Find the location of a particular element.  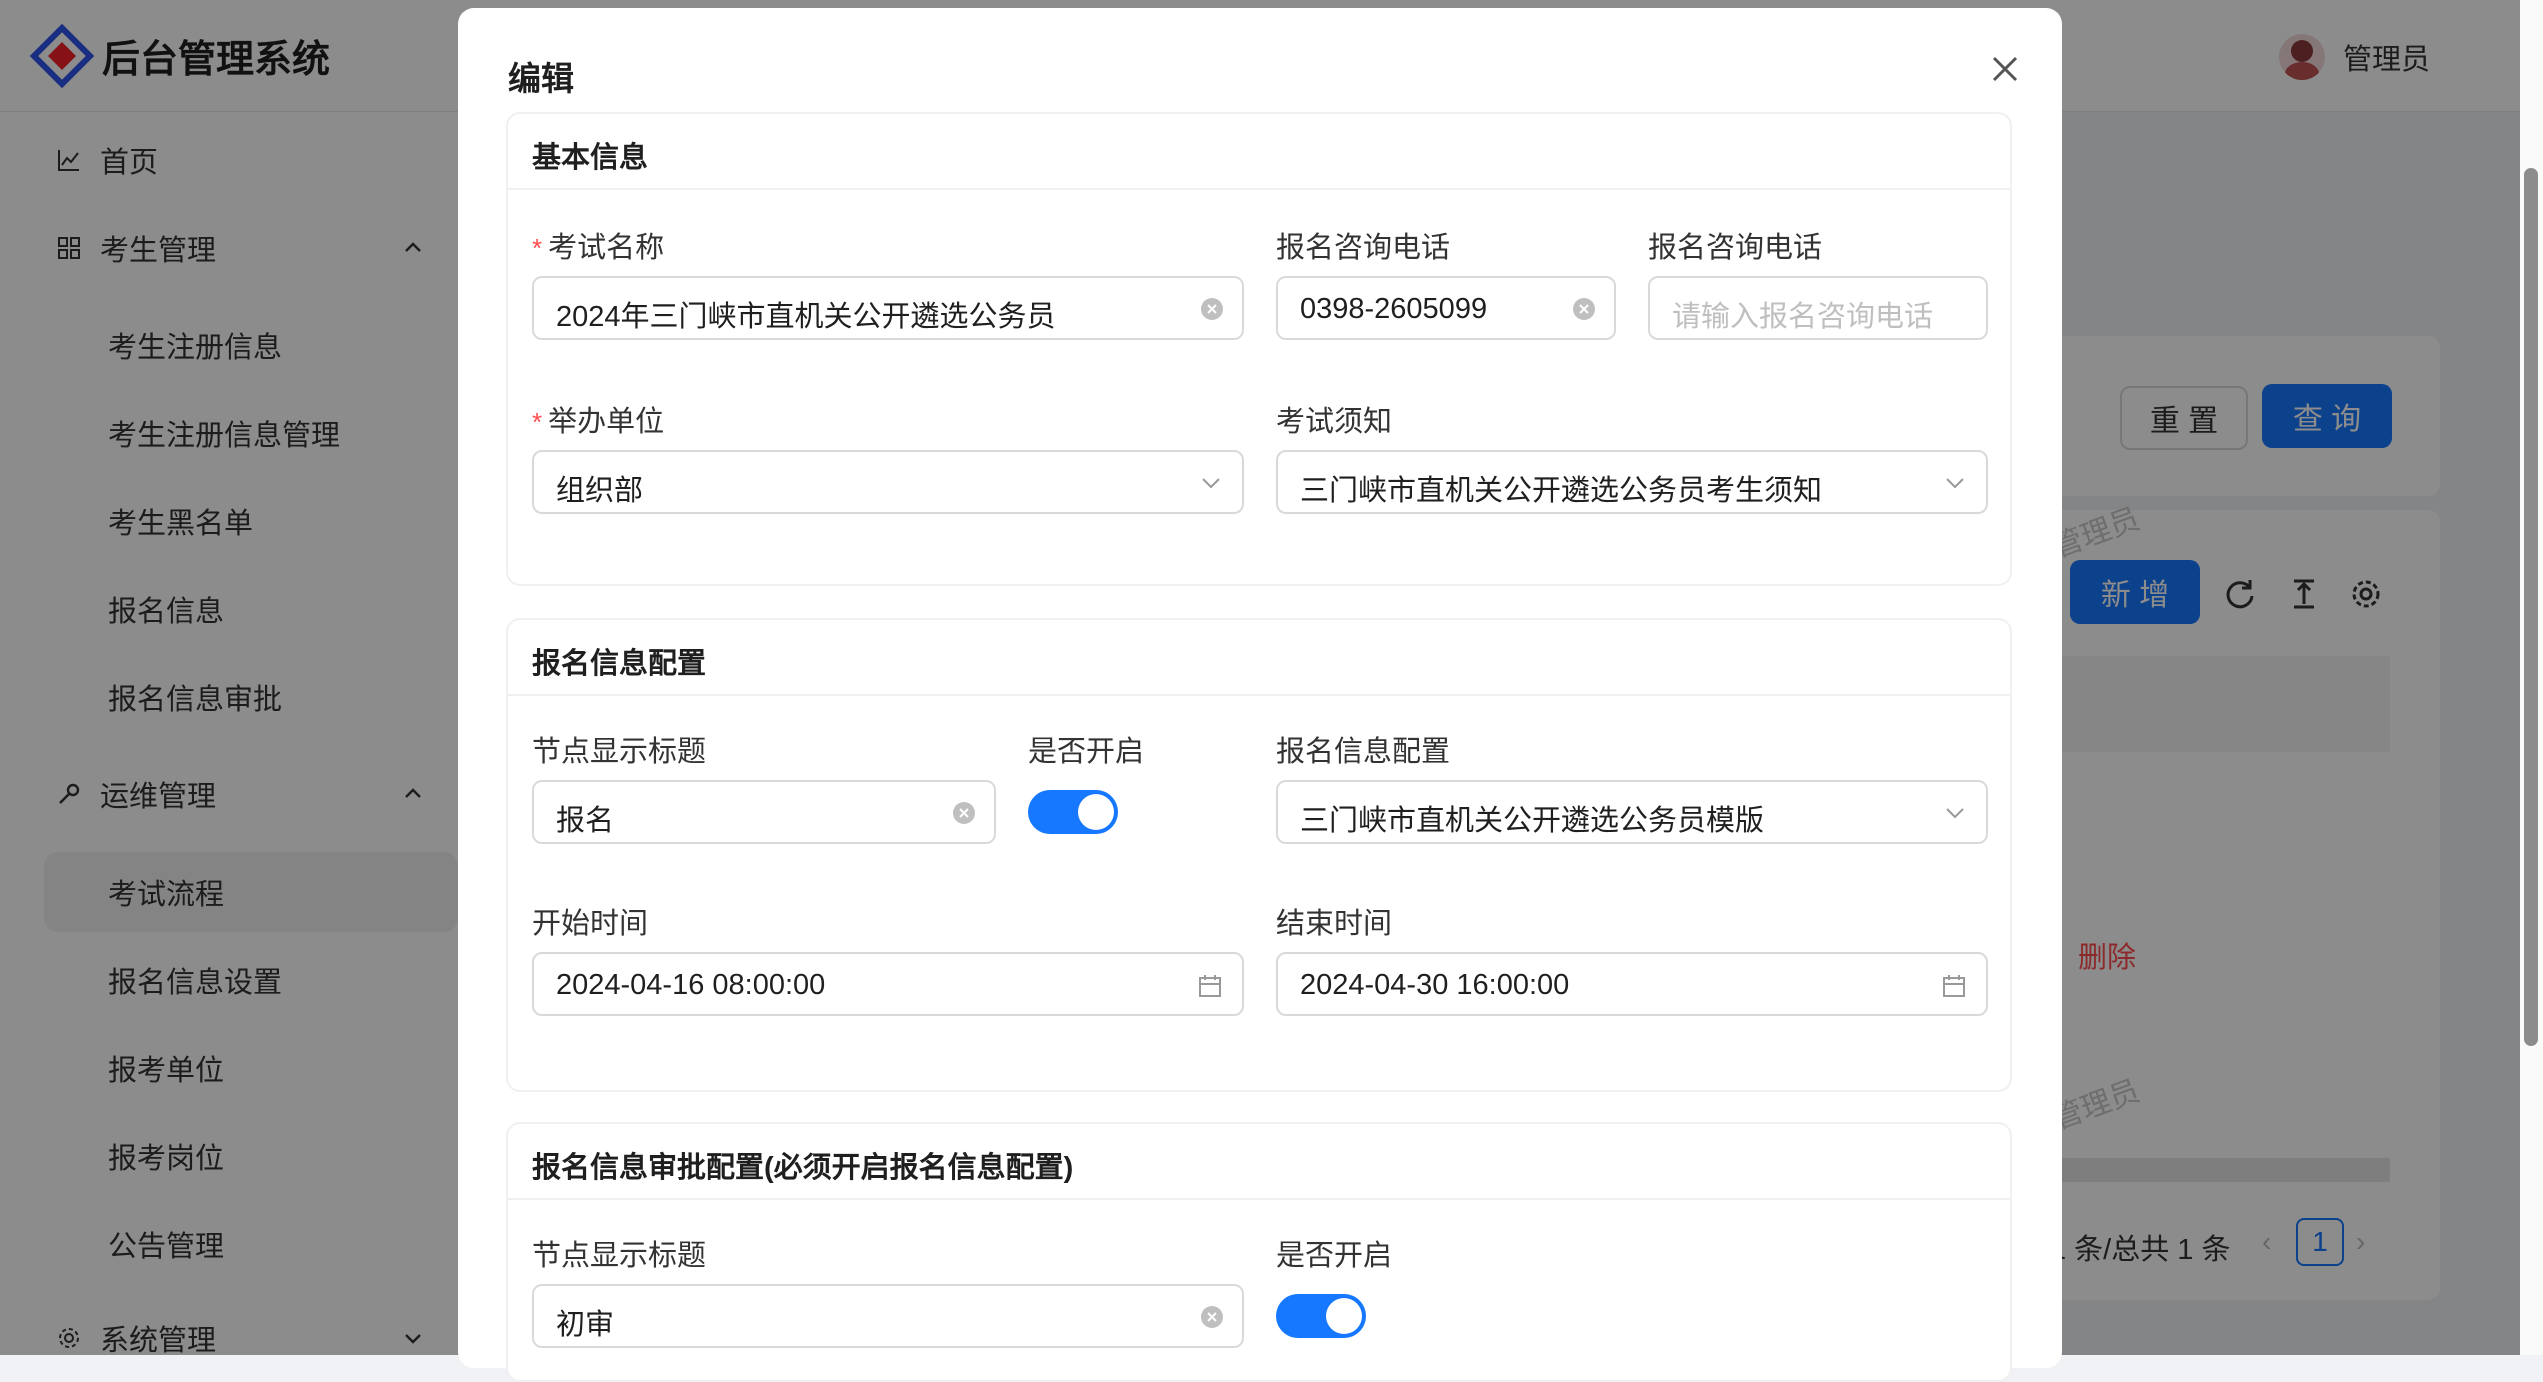

phone1-label: 报名咨询电话 is located at coordinates (1363, 248).